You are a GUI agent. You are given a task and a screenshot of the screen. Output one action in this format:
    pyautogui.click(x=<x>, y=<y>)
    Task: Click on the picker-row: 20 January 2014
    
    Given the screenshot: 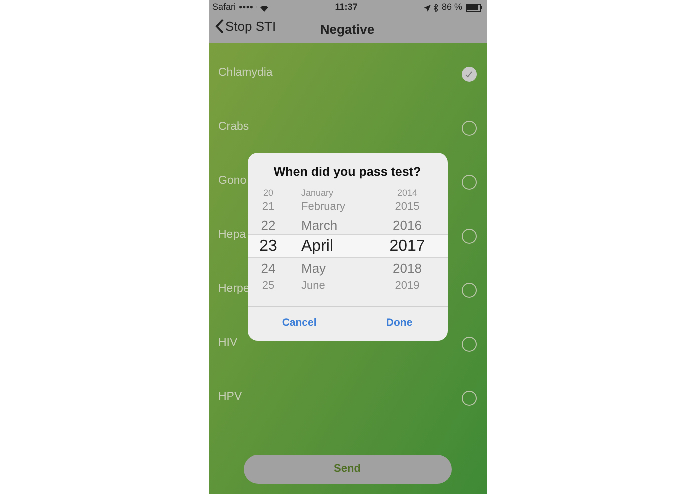 What is the action you would take?
    pyautogui.click(x=348, y=193)
    